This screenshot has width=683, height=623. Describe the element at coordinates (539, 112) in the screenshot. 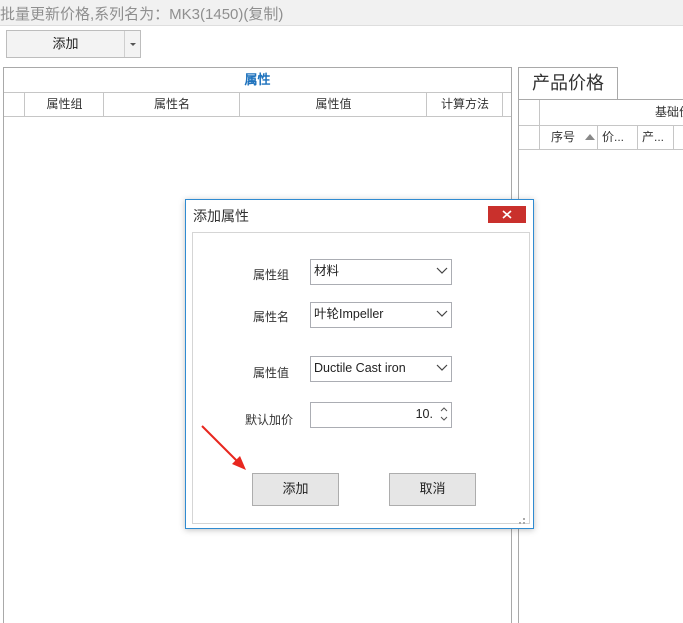

I see `group-header-divider` at that location.